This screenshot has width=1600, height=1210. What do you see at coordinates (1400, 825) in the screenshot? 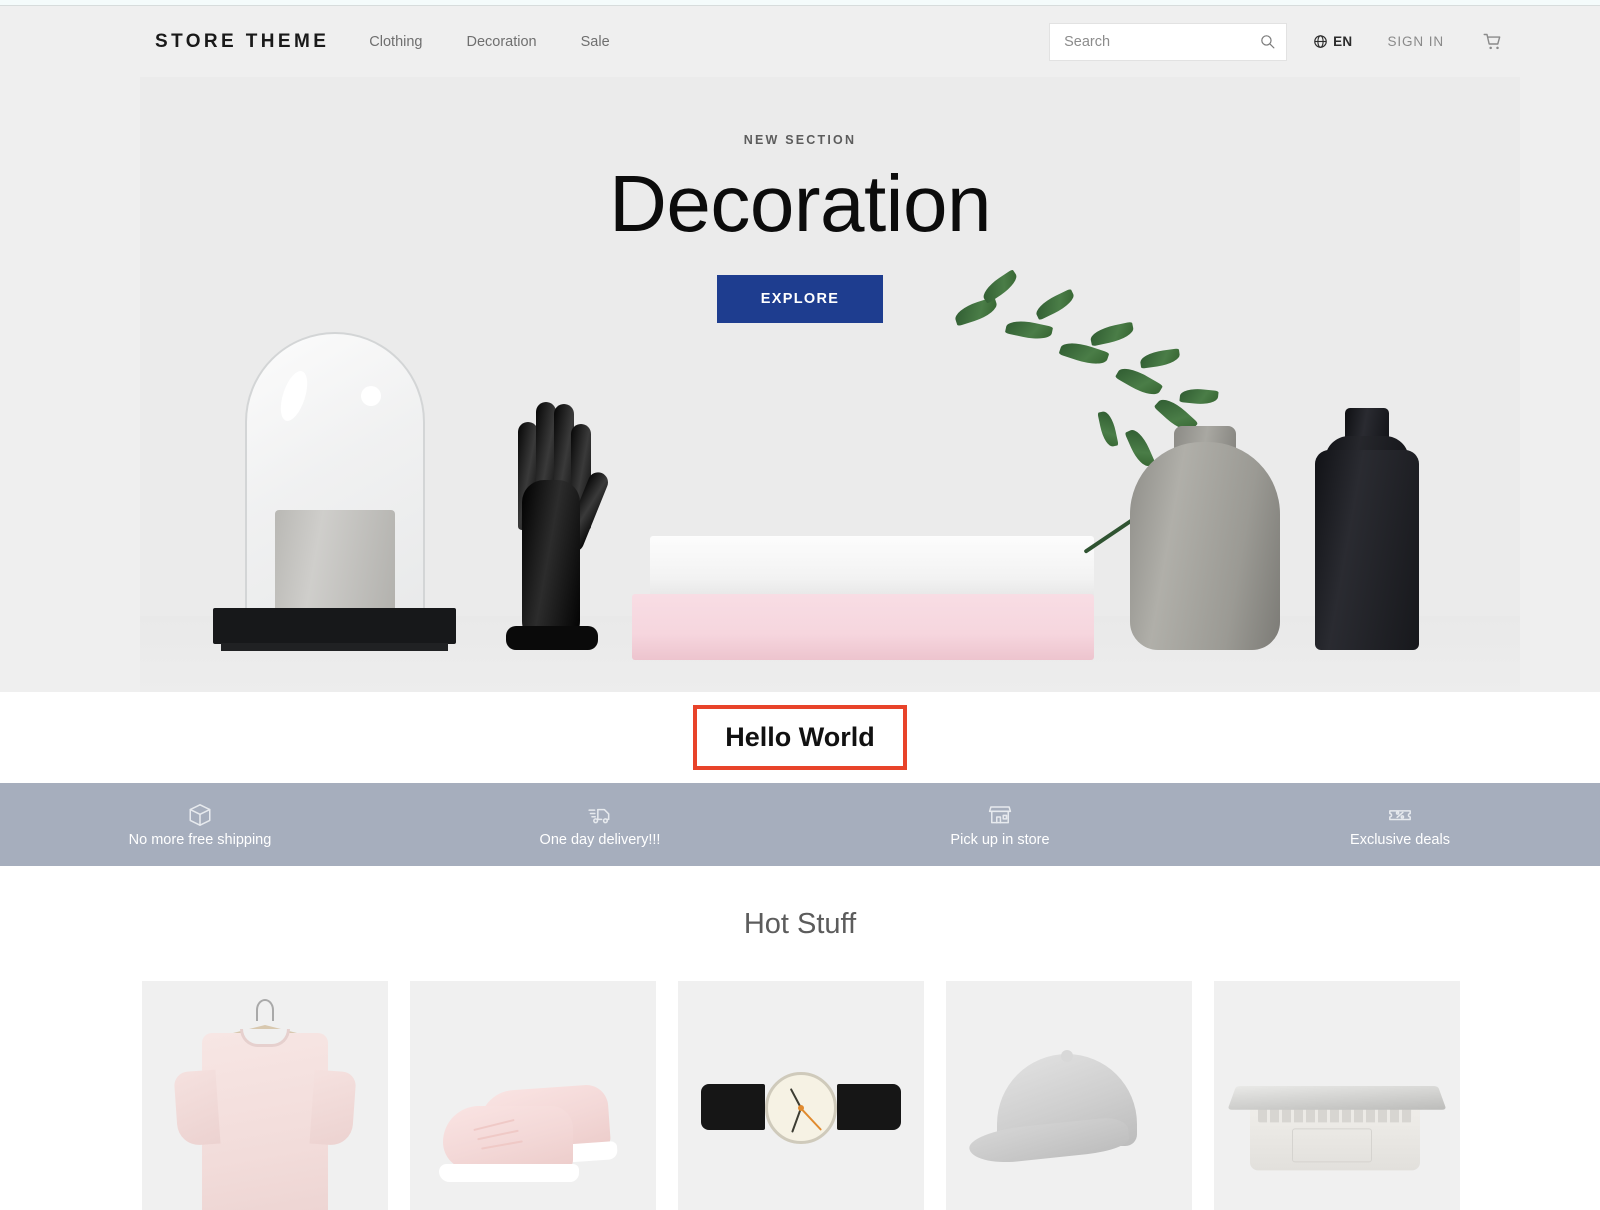
I see `feature-exclusive-deals: Exclusive deals` at bounding box center [1400, 825].